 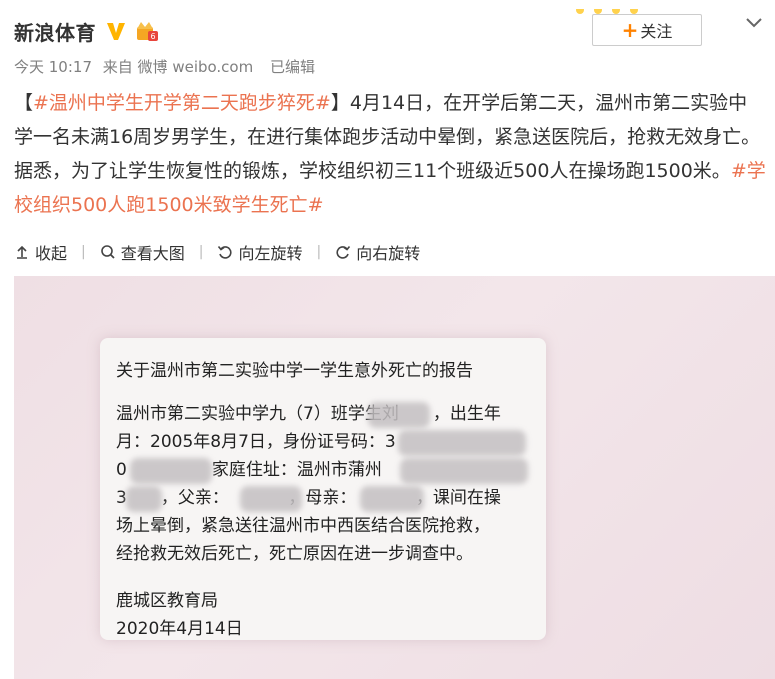 I want to click on rotate-right-button: 向右旋转, so click(x=377, y=252).